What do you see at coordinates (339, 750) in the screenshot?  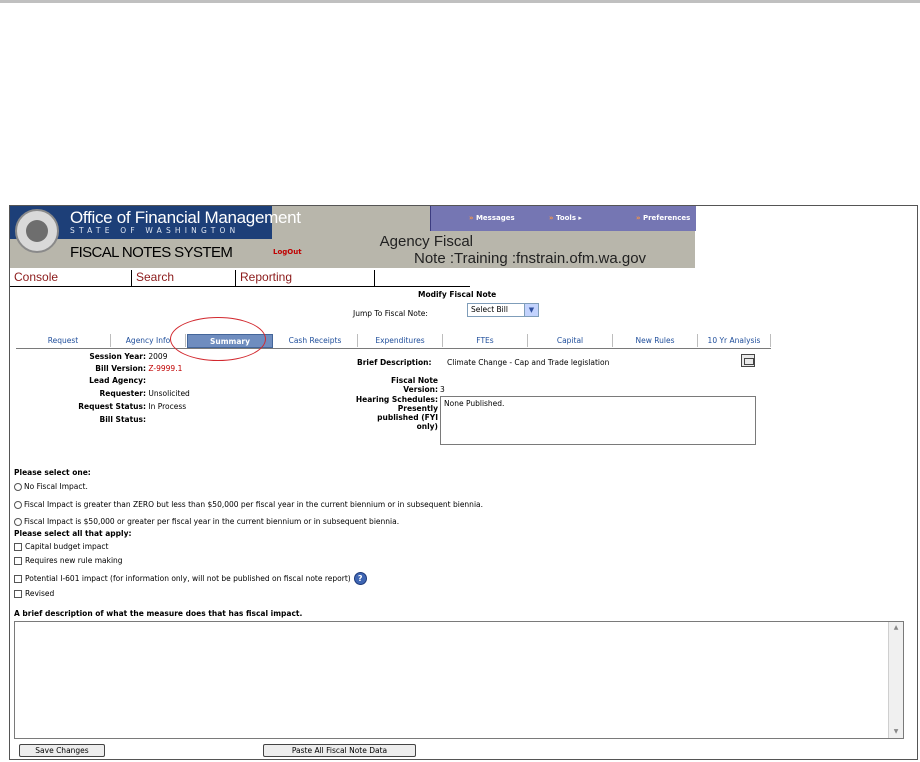 I see `paste-all-data-button: Paste All Fiscal Note Data` at bounding box center [339, 750].